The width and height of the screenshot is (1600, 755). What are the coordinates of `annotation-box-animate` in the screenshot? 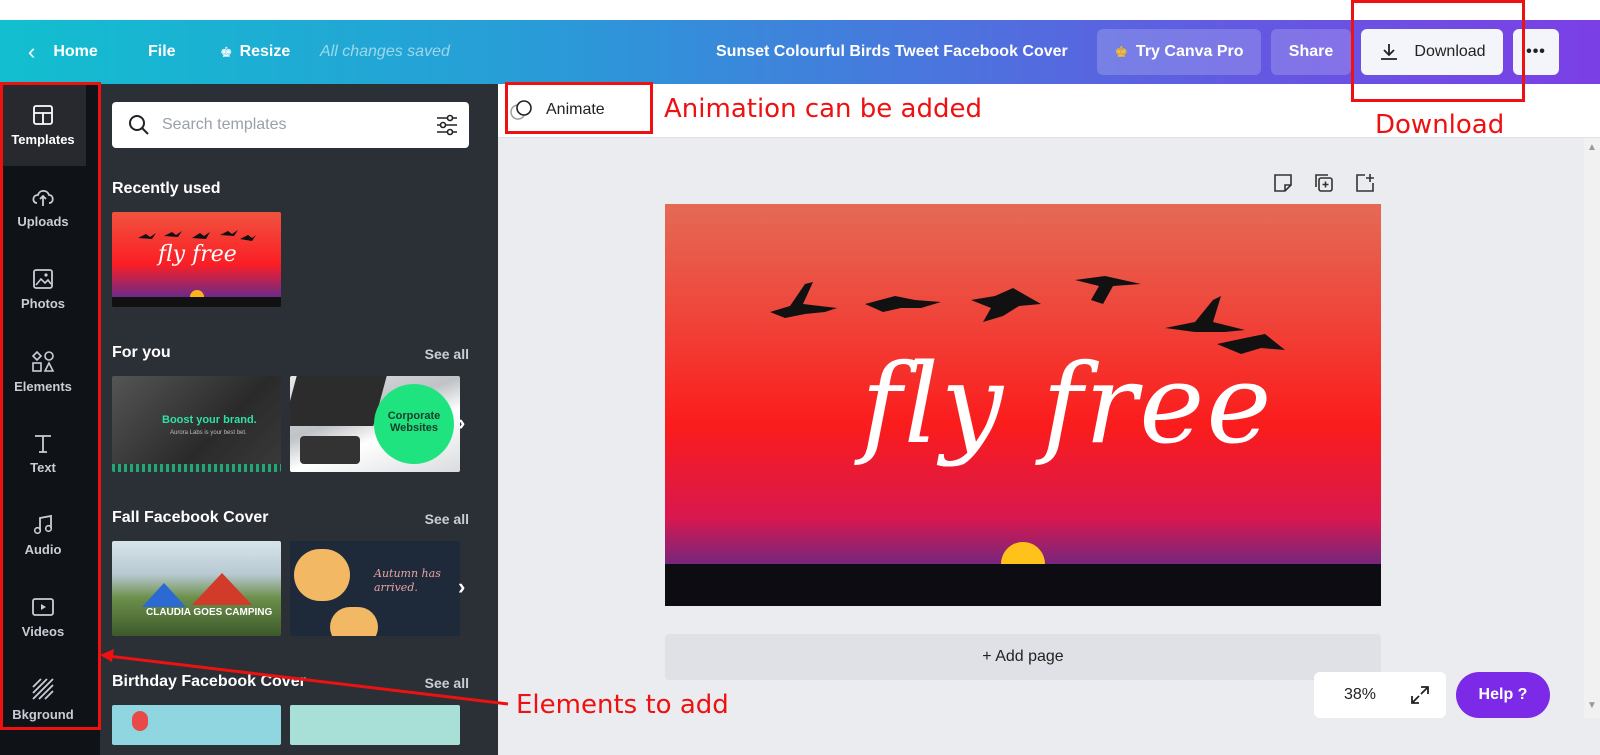 It's located at (579, 108).